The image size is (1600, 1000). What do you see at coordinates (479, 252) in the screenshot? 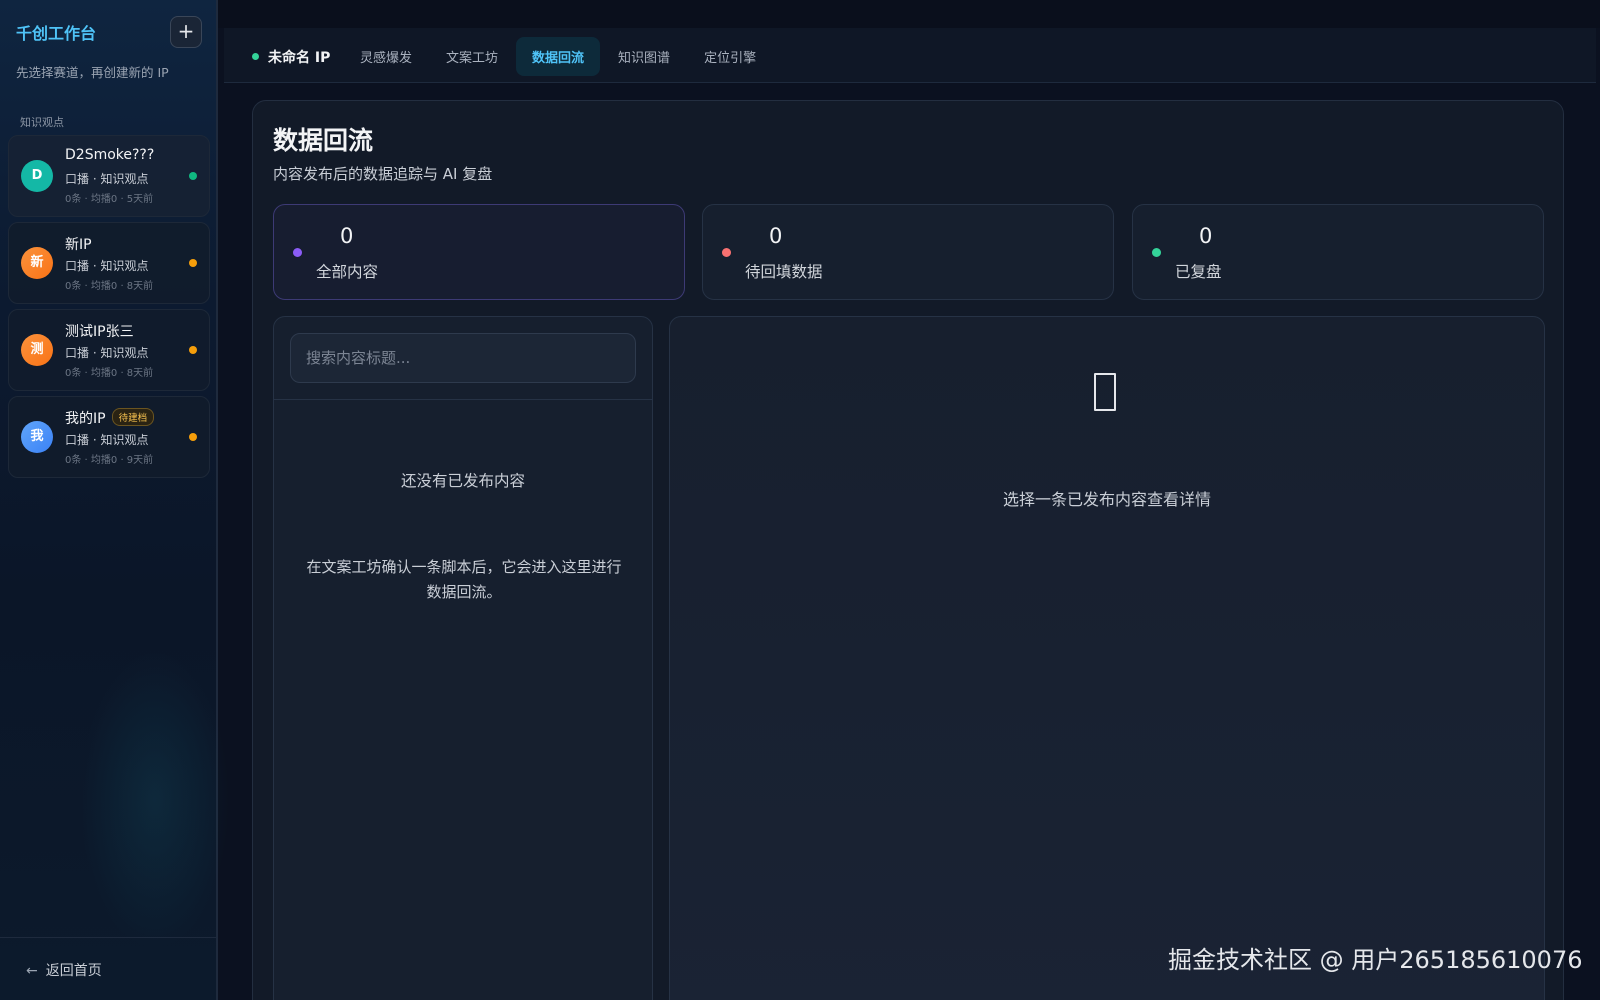
I see `stat-card-all: 0 全部内容` at bounding box center [479, 252].